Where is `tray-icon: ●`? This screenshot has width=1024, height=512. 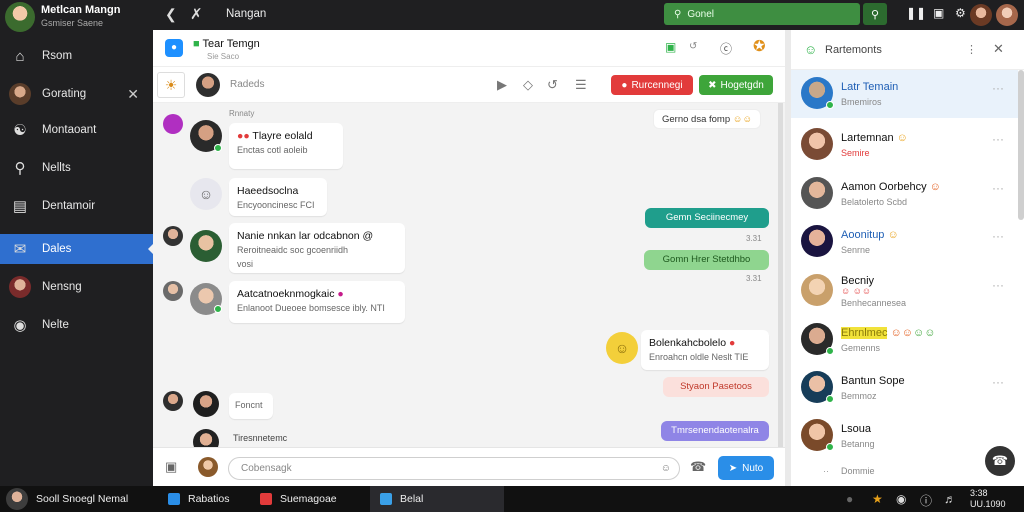
tray-icon: ● is located at coordinates (849, 499).